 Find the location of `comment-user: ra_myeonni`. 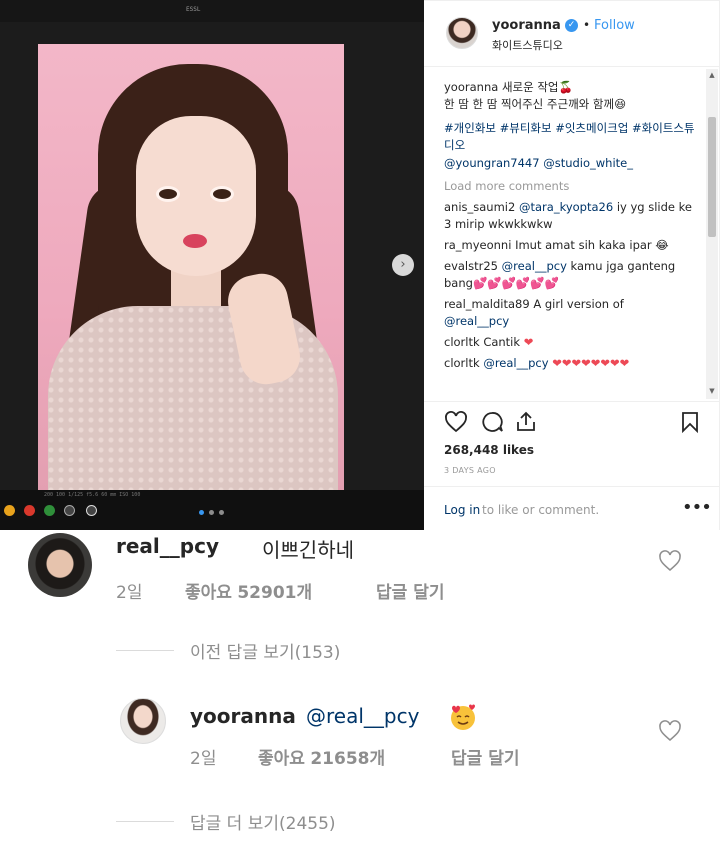

comment-user: ra_myeonni is located at coordinates (477, 245).